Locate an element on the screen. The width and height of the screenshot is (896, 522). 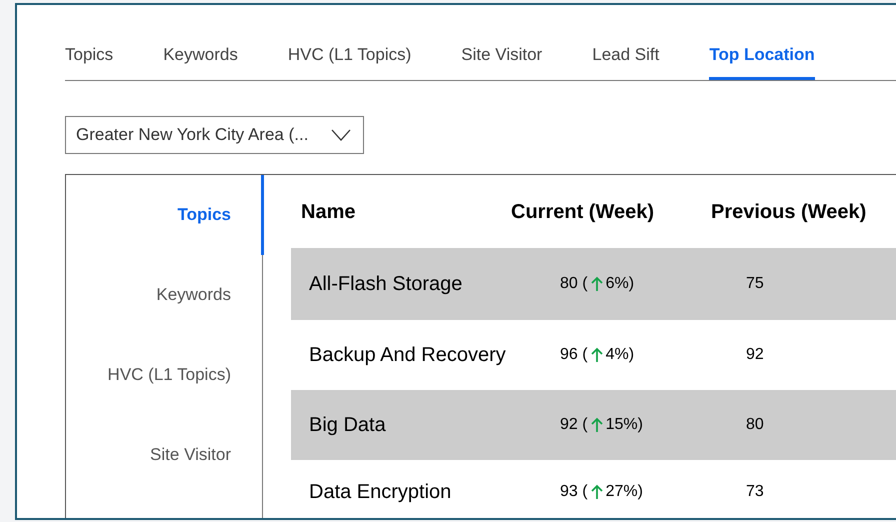
change-value: 15%) is located at coordinates (624, 425).